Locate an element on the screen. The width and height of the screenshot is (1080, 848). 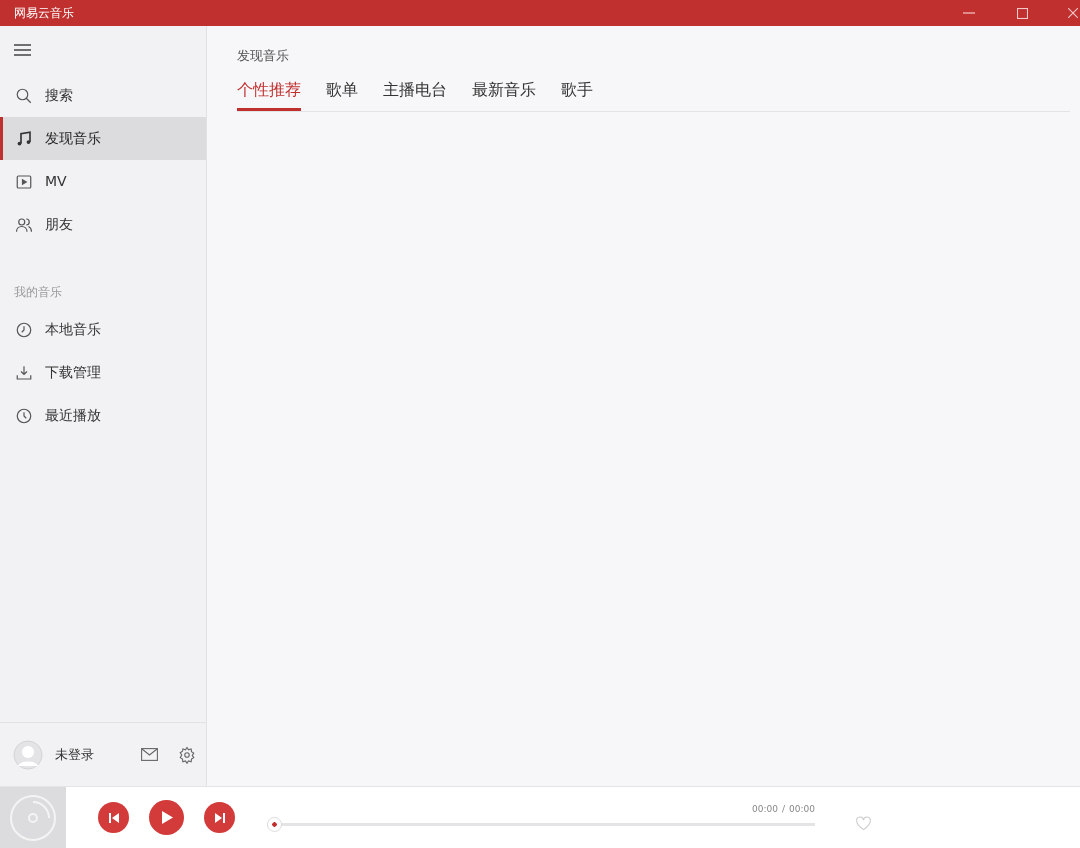
download-icon is located at coordinates (24, 372).